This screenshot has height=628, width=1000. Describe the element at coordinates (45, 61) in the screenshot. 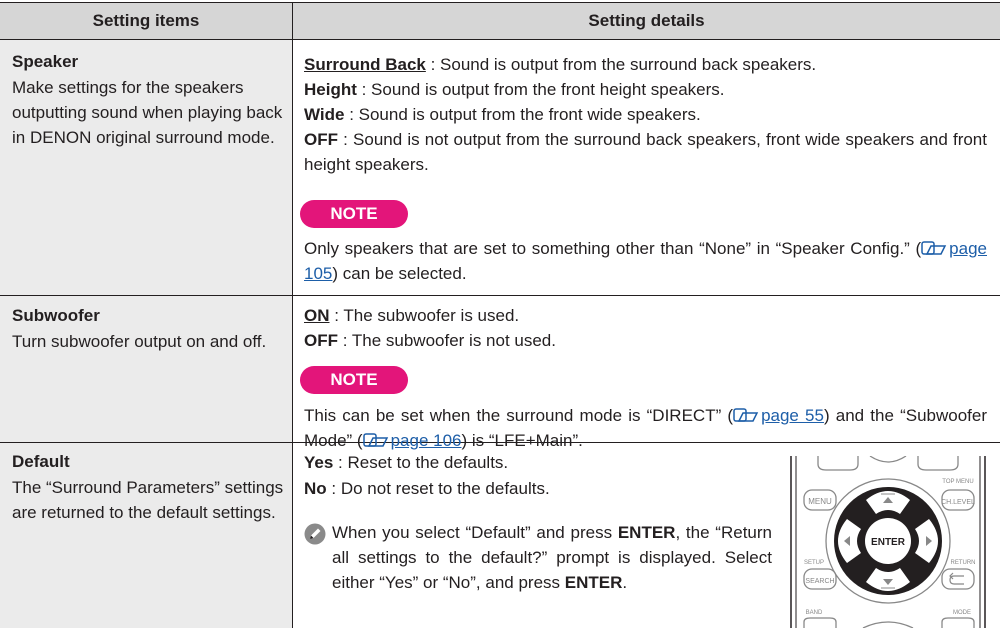

I see `speaker-title: Speaker` at that location.